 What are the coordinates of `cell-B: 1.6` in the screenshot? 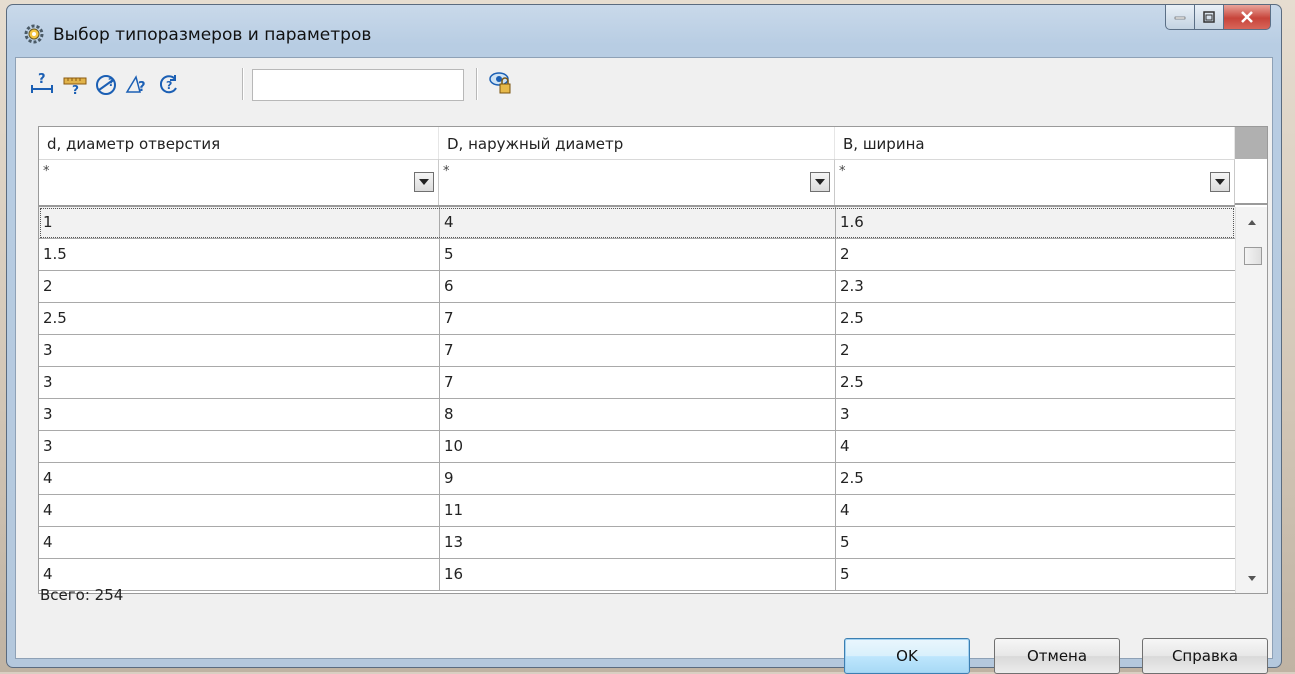 It's located at (1035, 222).